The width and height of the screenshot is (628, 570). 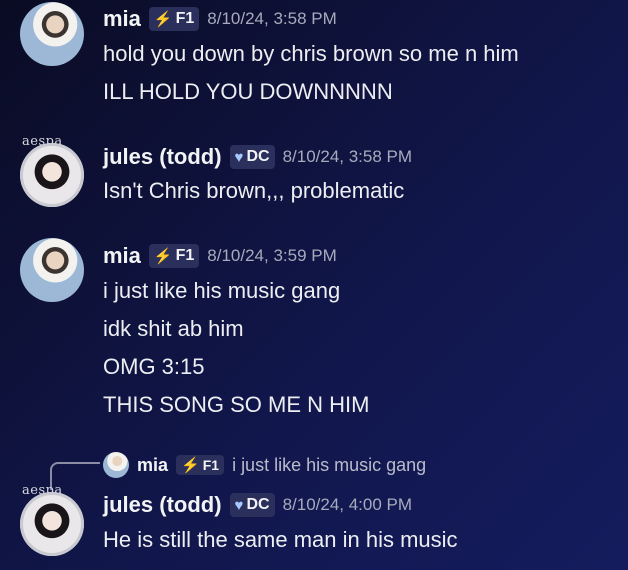 What do you see at coordinates (272, 255) in the screenshot?
I see `timestamp: 8/10/24, 3:59 PM` at bounding box center [272, 255].